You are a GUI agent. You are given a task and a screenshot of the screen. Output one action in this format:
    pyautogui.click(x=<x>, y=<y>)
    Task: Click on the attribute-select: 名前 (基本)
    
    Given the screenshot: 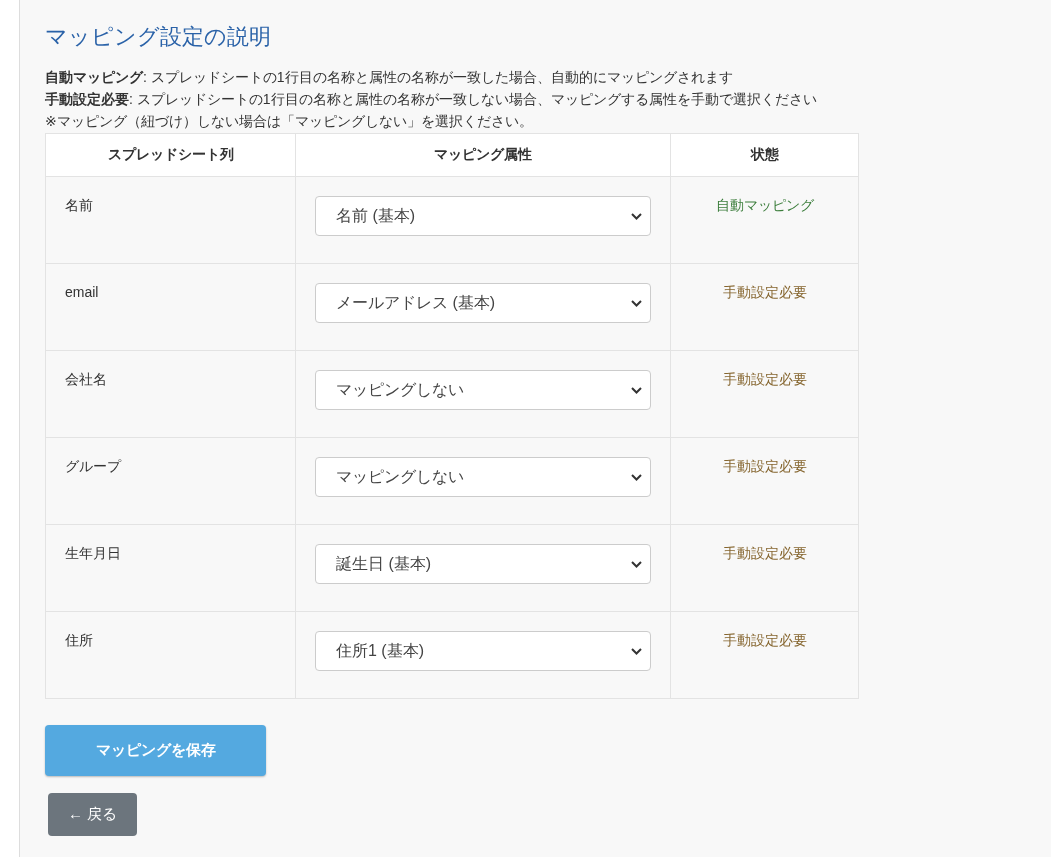 What is the action you would take?
    pyautogui.click(x=483, y=216)
    